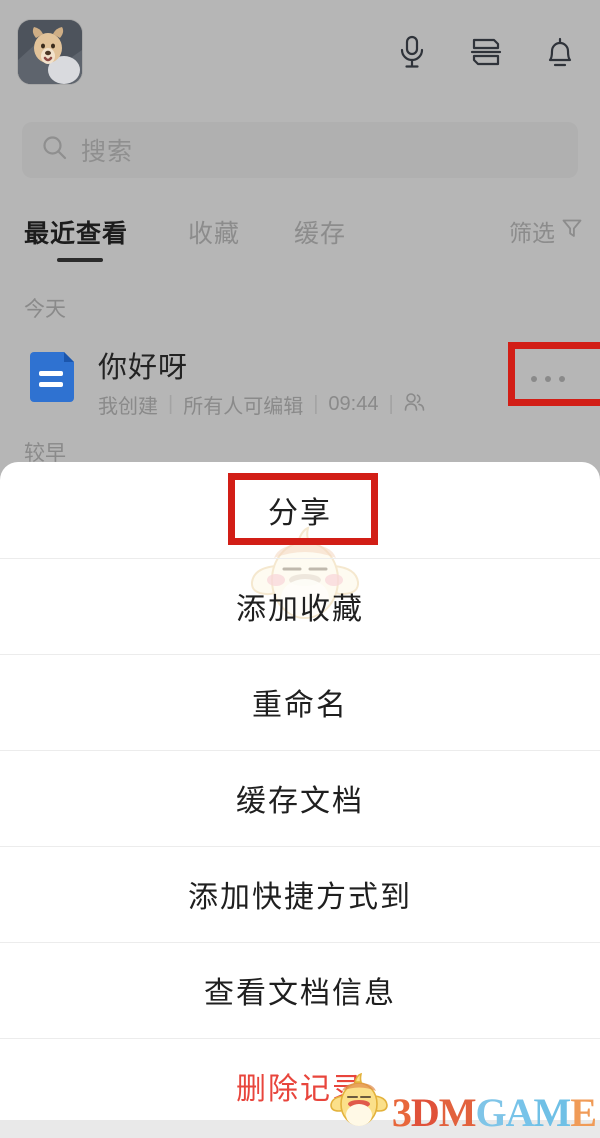 The height and width of the screenshot is (1138, 600). Describe the element at coordinates (107, 152) in the screenshot. I see `search-placeholder: 搜索` at that location.